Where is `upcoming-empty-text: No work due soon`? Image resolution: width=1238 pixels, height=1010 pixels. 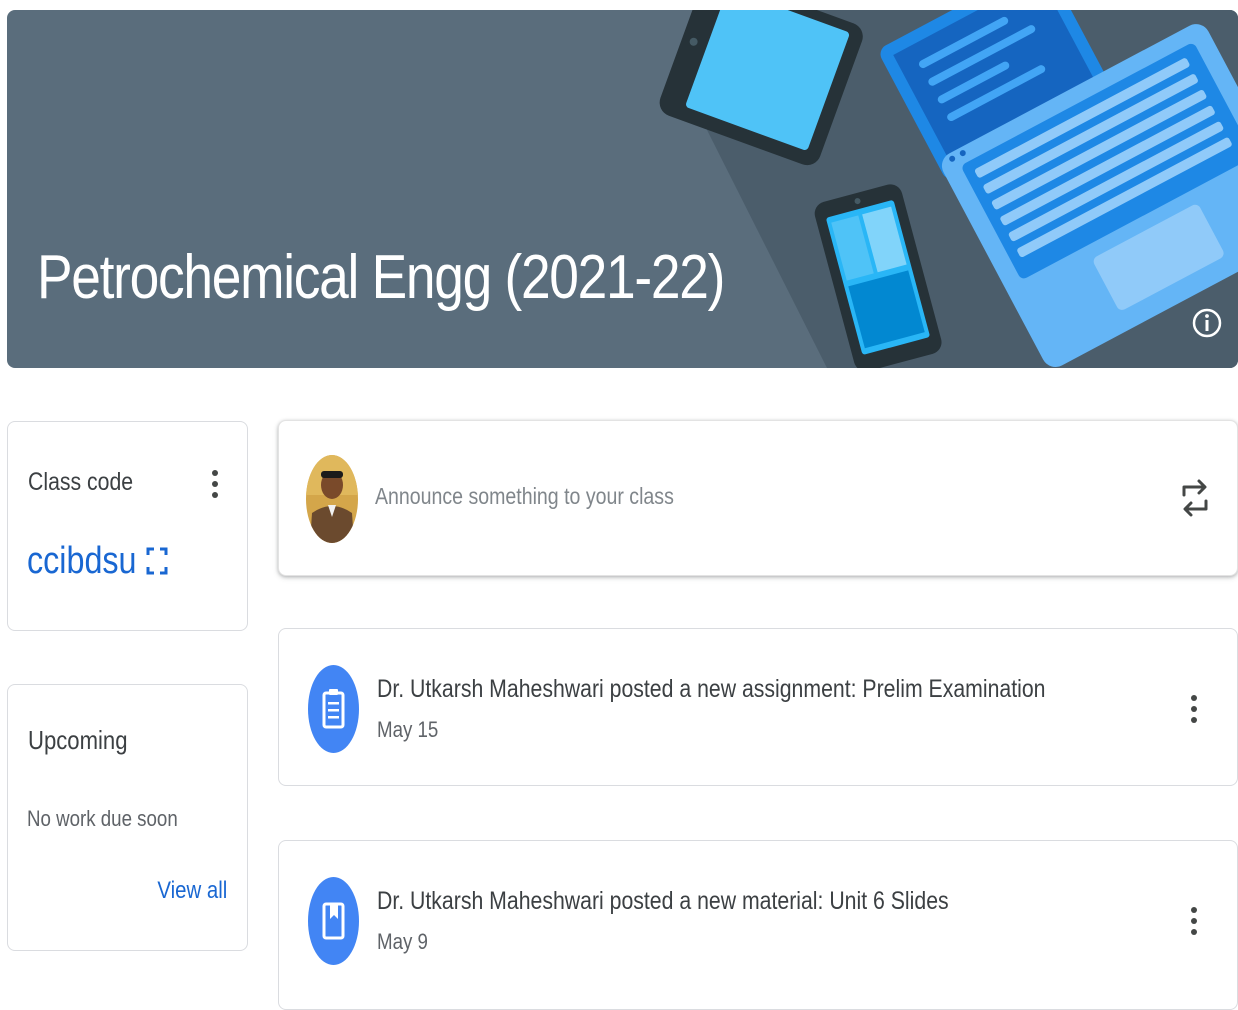 upcoming-empty-text: No work due soon is located at coordinates (102, 818).